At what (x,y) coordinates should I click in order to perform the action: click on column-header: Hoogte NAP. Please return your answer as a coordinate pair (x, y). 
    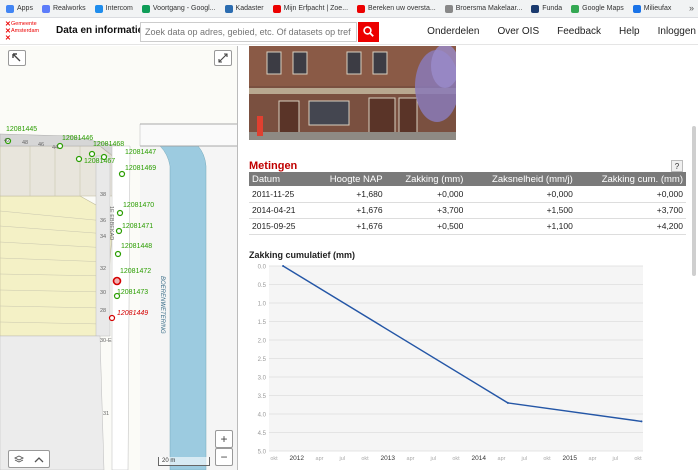
    Looking at the image, I should click on (348, 179).